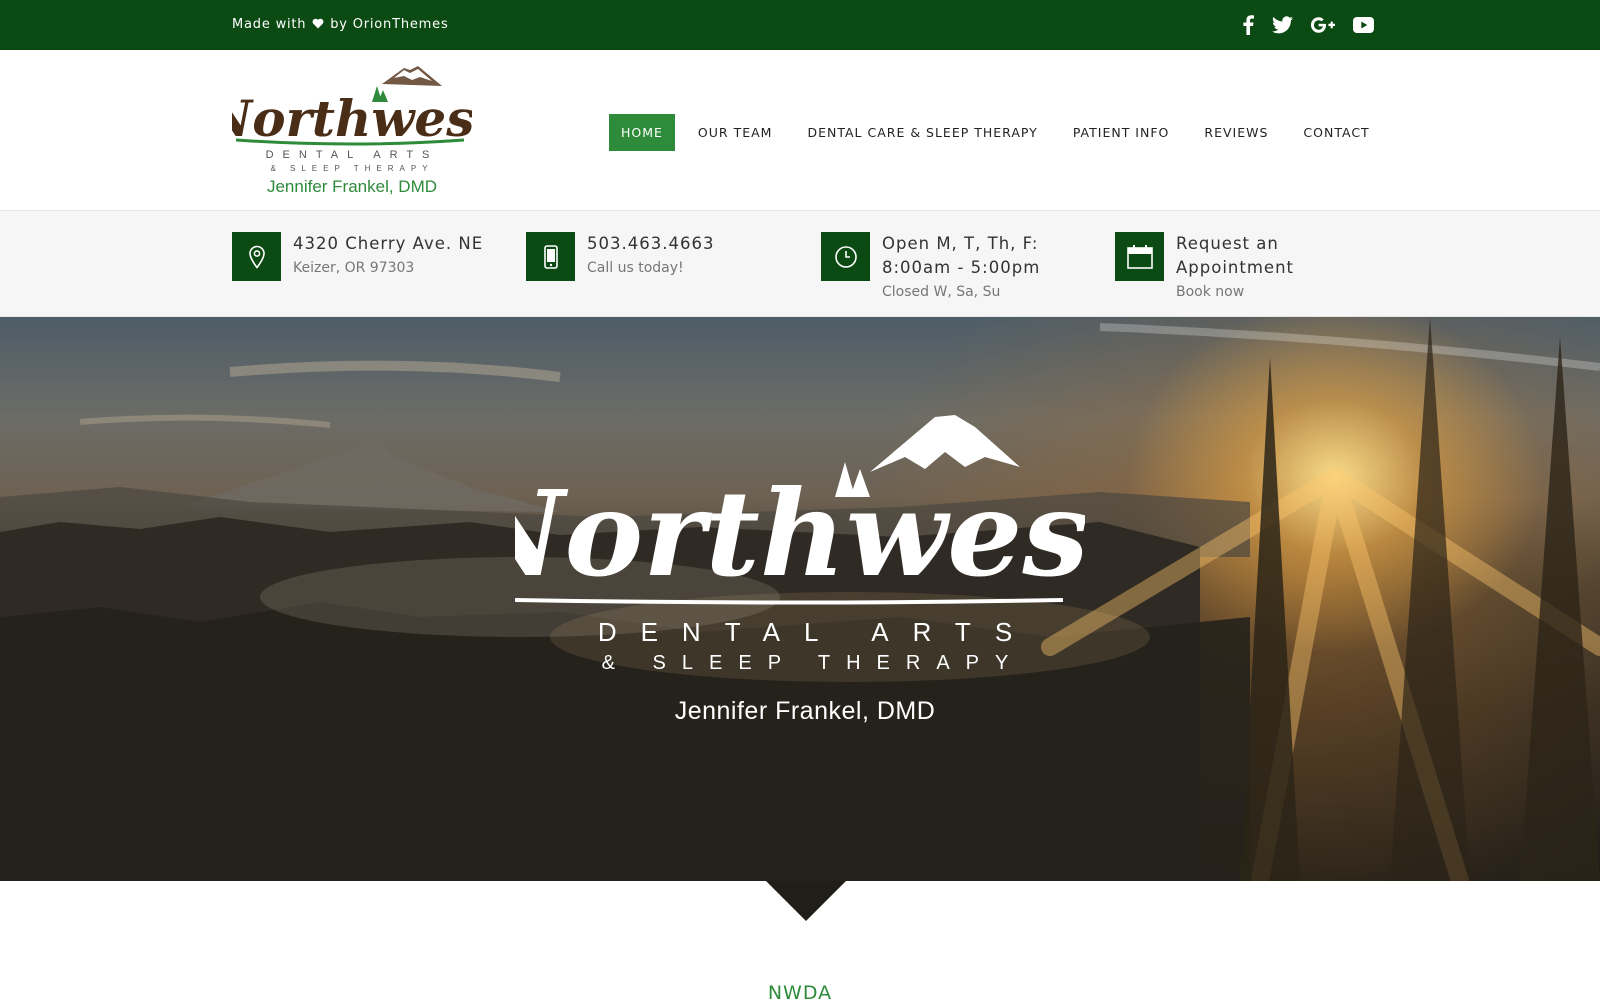 The height and width of the screenshot is (1004, 1600). What do you see at coordinates (1236, 132) in the screenshot?
I see `nav-reviews: REVIEWS` at bounding box center [1236, 132].